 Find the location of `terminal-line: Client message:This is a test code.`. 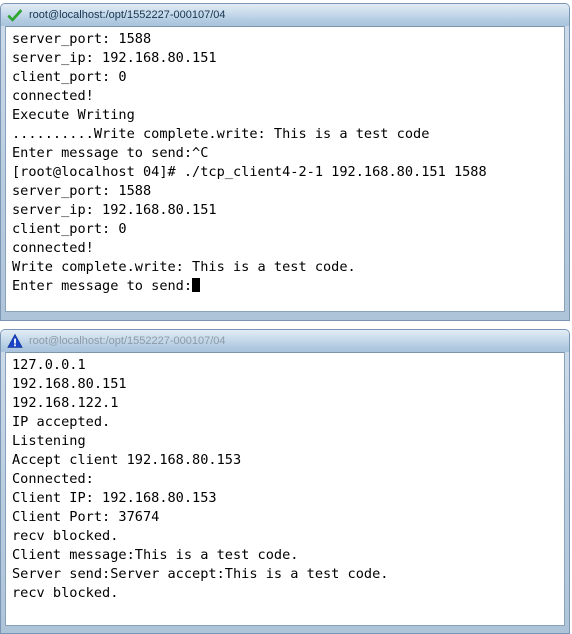

terminal-line: Client message:This is a test code. is located at coordinates (155, 555).